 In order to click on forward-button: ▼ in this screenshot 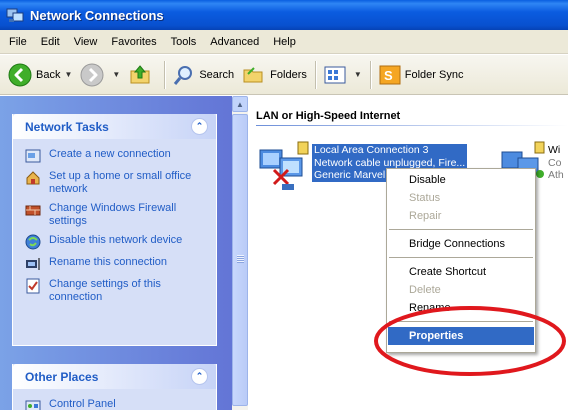, I will do `click(100, 75)`.